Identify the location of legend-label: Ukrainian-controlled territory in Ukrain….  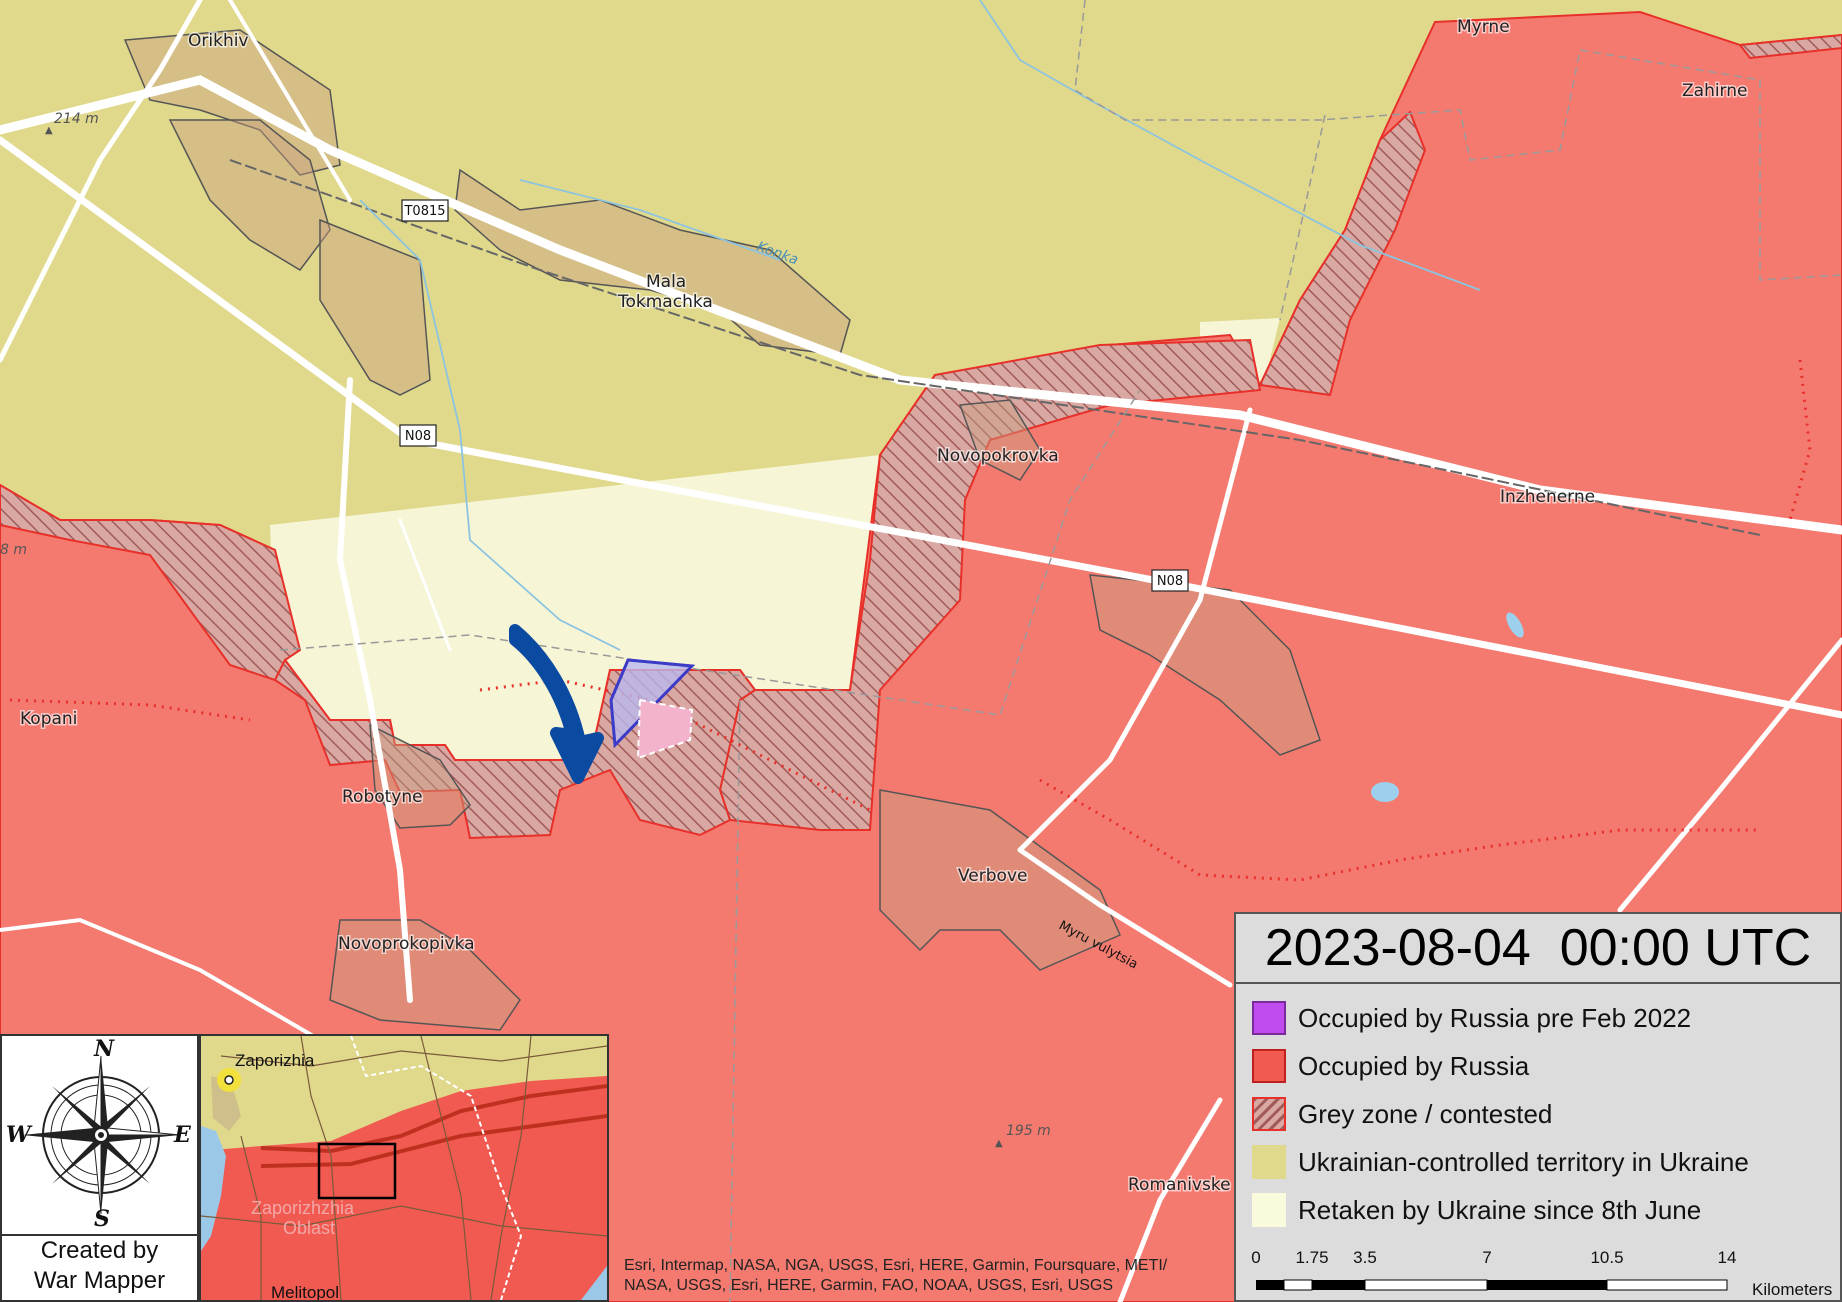
(1523, 1161).